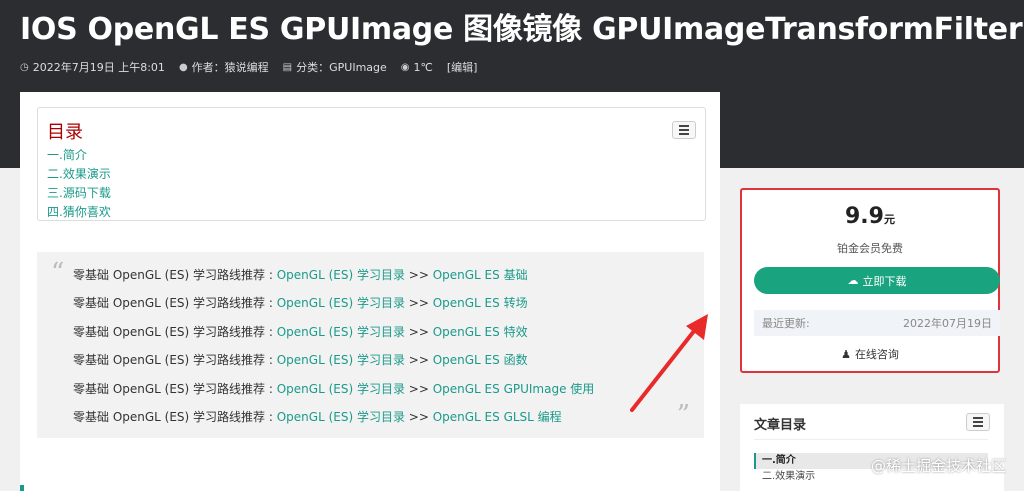  Describe the element at coordinates (92, 67) in the screenshot. I see `meta-date: ◷ 2022年7月19日 上午8:01` at that location.